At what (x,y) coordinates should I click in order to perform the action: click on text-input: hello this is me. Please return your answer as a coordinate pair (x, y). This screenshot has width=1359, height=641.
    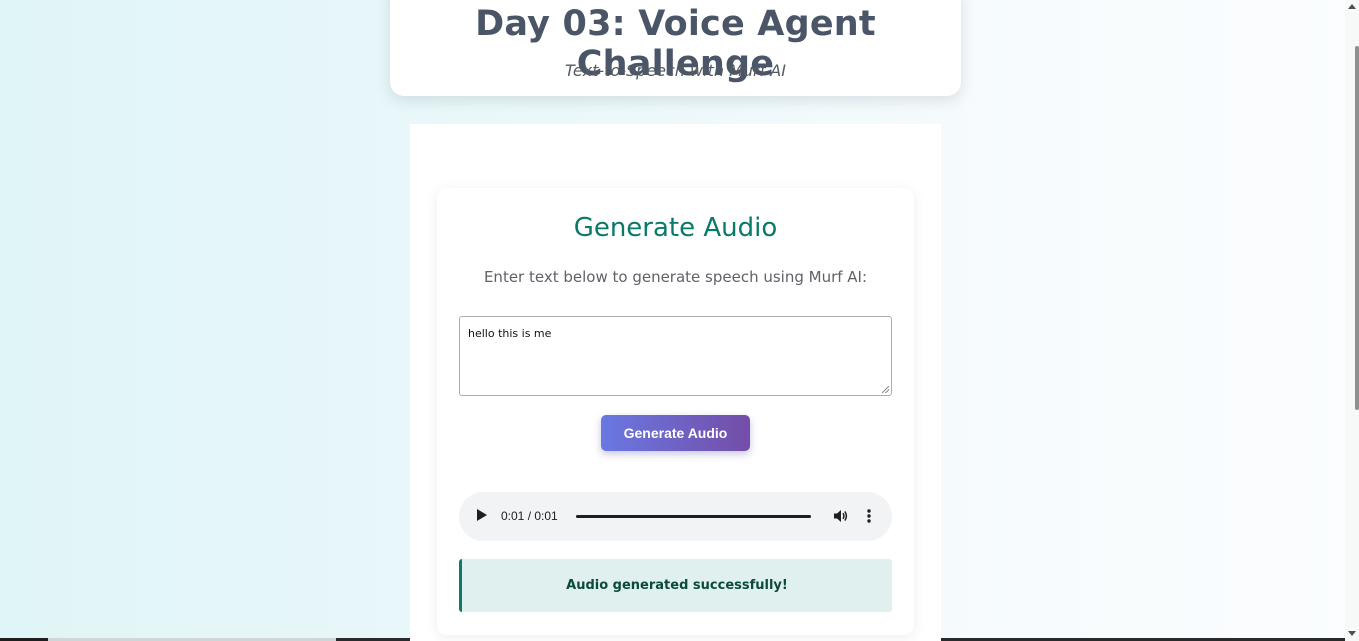
    Looking at the image, I should click on (675, 356).